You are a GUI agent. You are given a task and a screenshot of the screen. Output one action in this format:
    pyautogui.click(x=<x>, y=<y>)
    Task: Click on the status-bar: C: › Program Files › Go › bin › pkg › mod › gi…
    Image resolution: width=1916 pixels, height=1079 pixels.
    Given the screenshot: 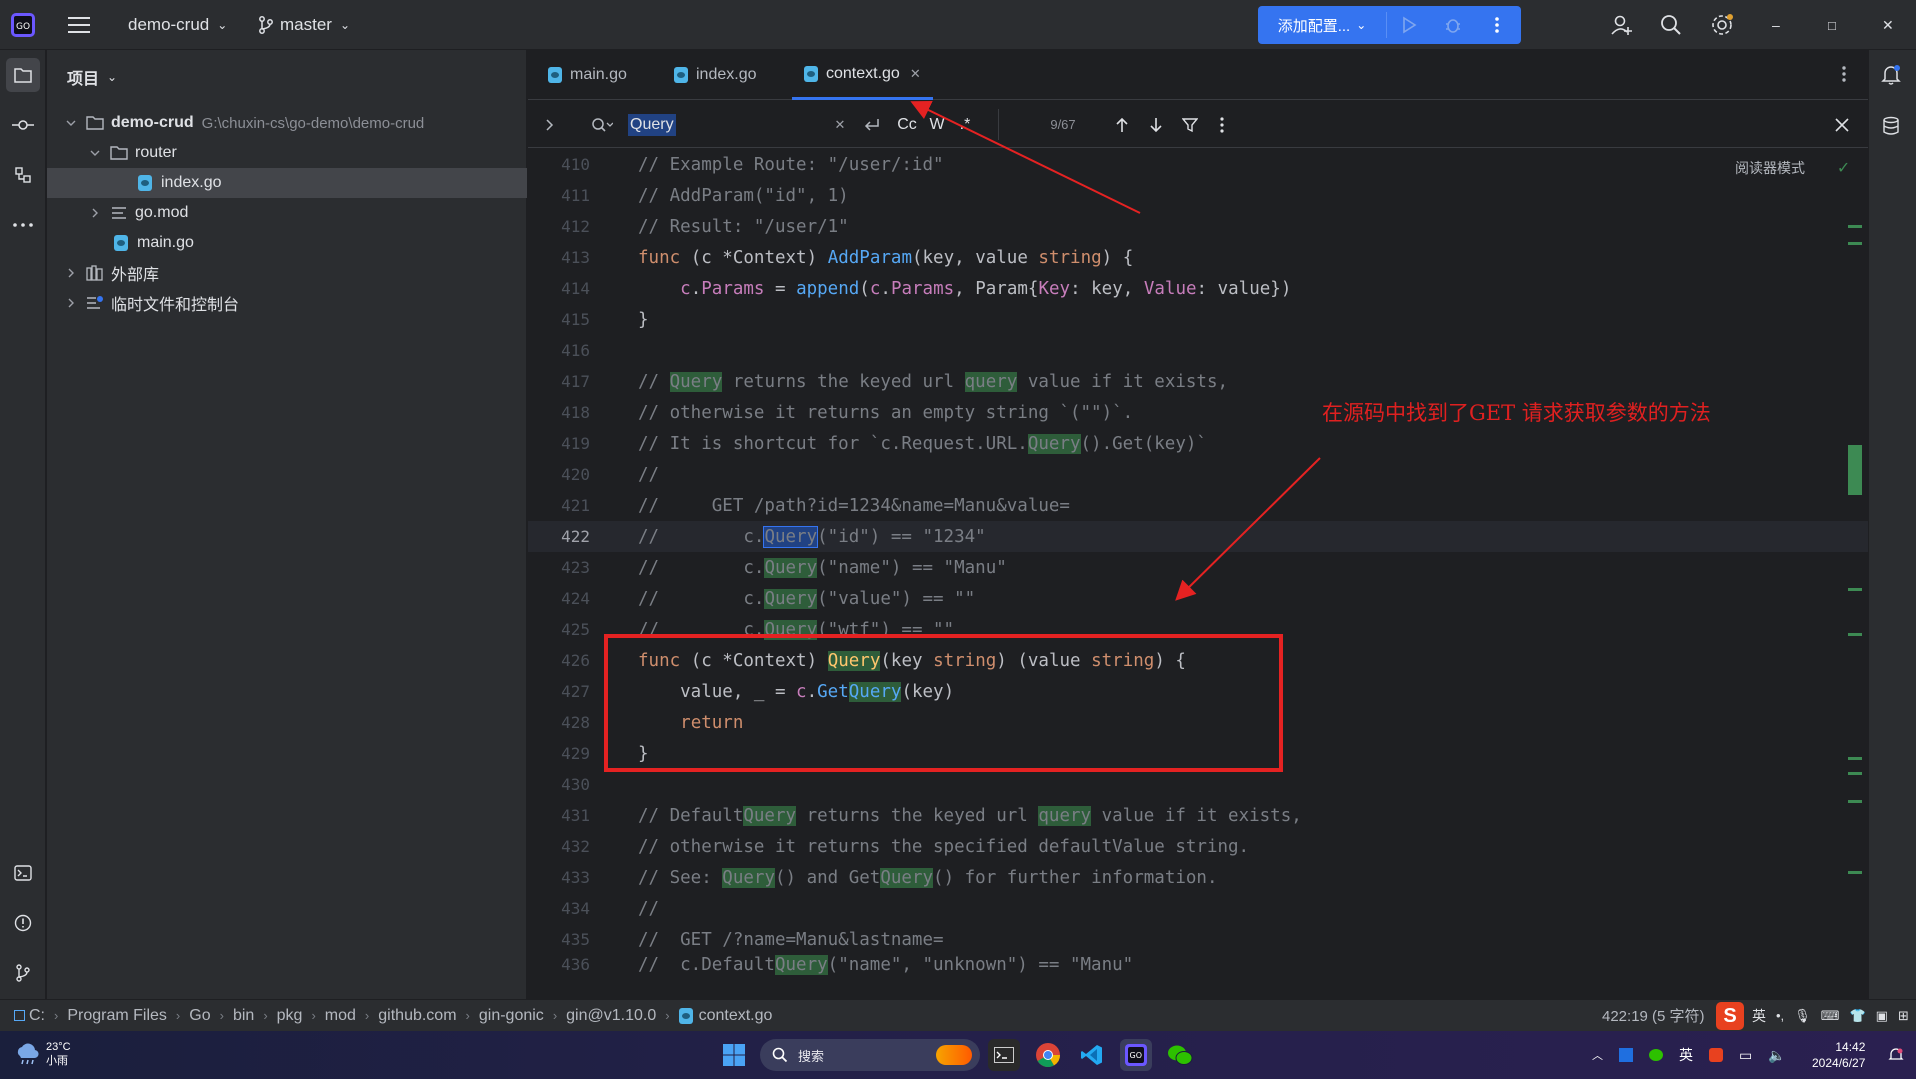 What is the action you would take?
    pyautogui.click(x=958, y=1015)
    